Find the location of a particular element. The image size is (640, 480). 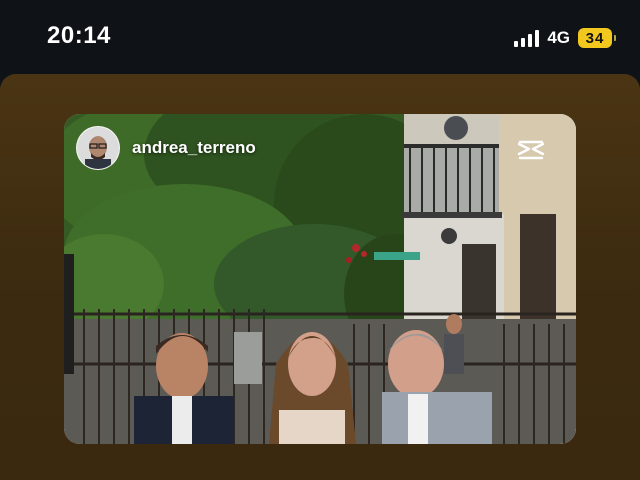

battery-icon: 34 is located at coordinates (597, 38).